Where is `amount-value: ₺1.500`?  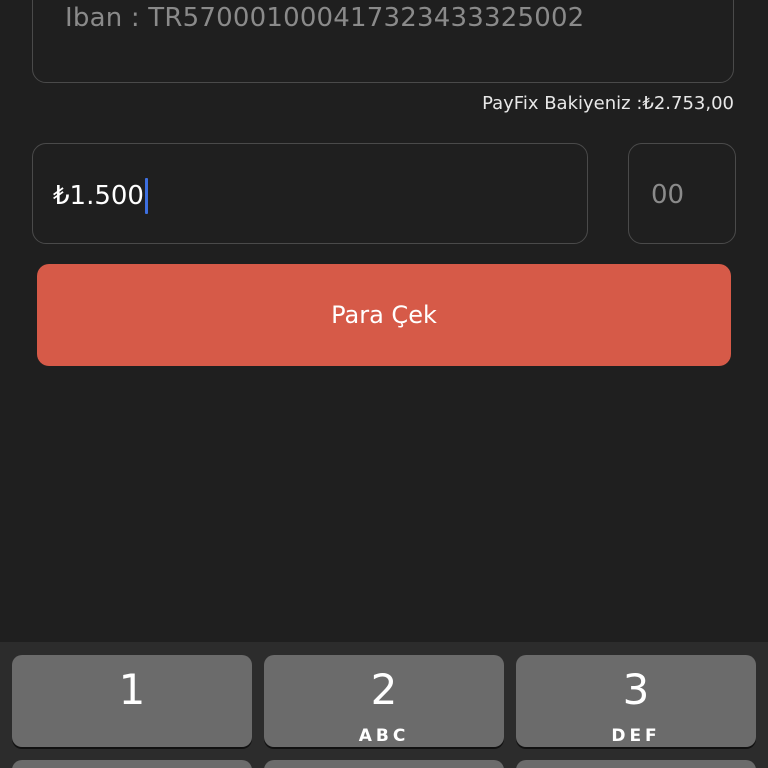
amount-value: ₺1.500 is located at coordinates (100, 196).